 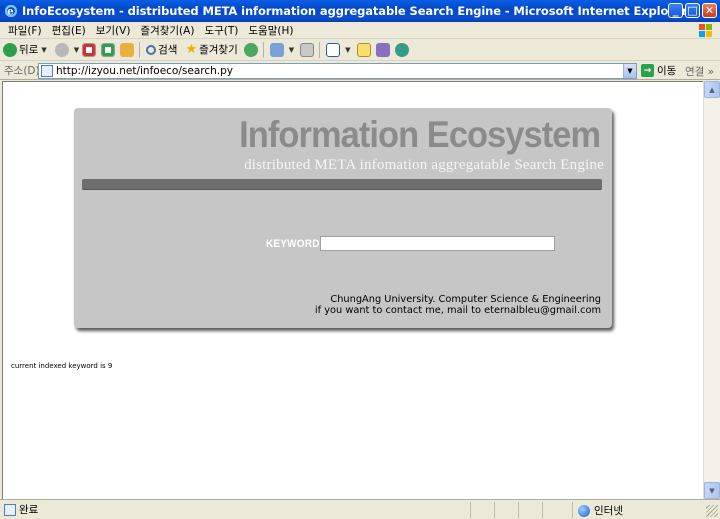 What do you see at coordinates (712, 511) in the screenshot?
I see `resize-grip-icon` at bounding box center [712, 511].